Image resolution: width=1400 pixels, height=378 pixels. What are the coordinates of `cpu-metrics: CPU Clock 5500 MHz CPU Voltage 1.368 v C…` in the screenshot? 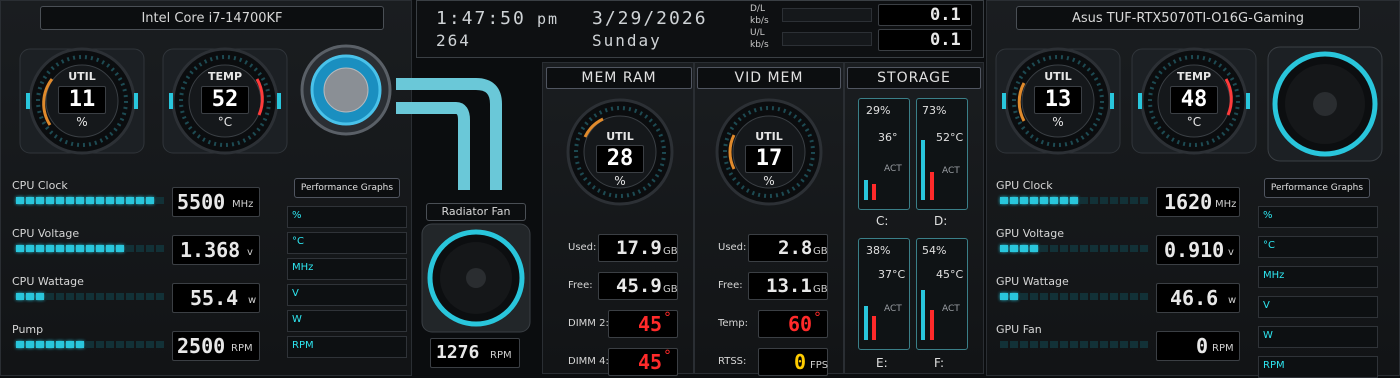 It's located at (137, 272).